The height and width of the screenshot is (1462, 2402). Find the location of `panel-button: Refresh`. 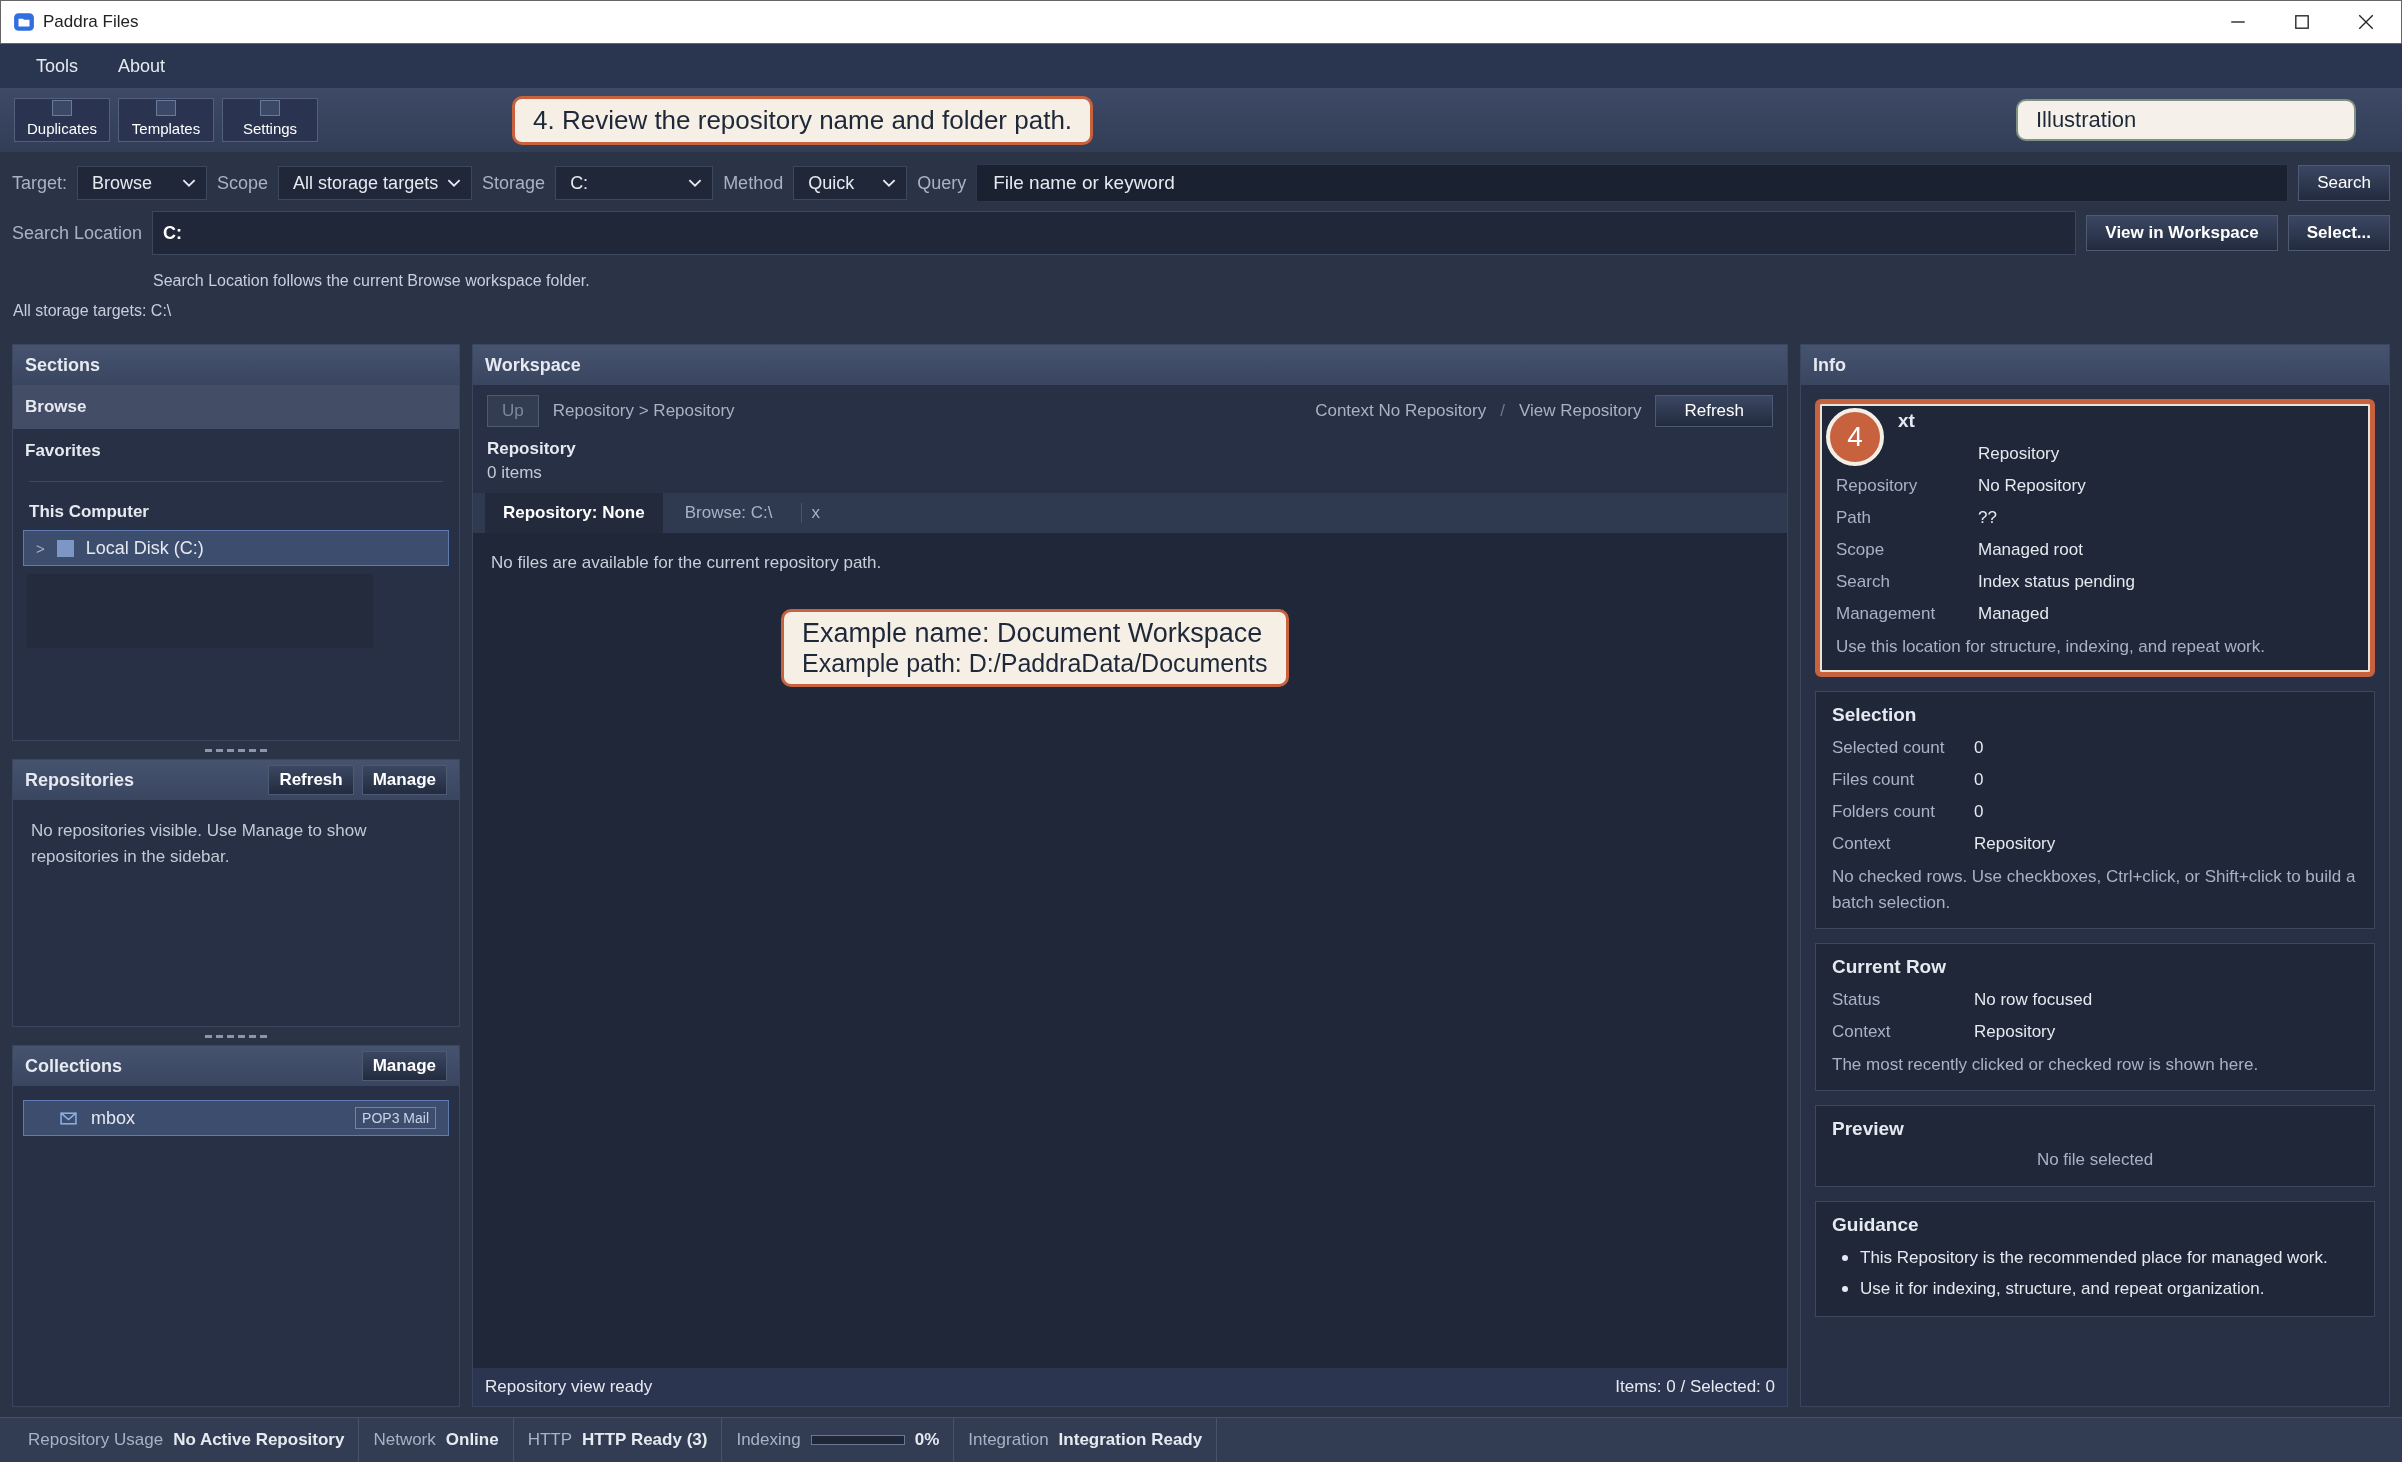

panel-button: Refresh is located at coordinates (311, 780).